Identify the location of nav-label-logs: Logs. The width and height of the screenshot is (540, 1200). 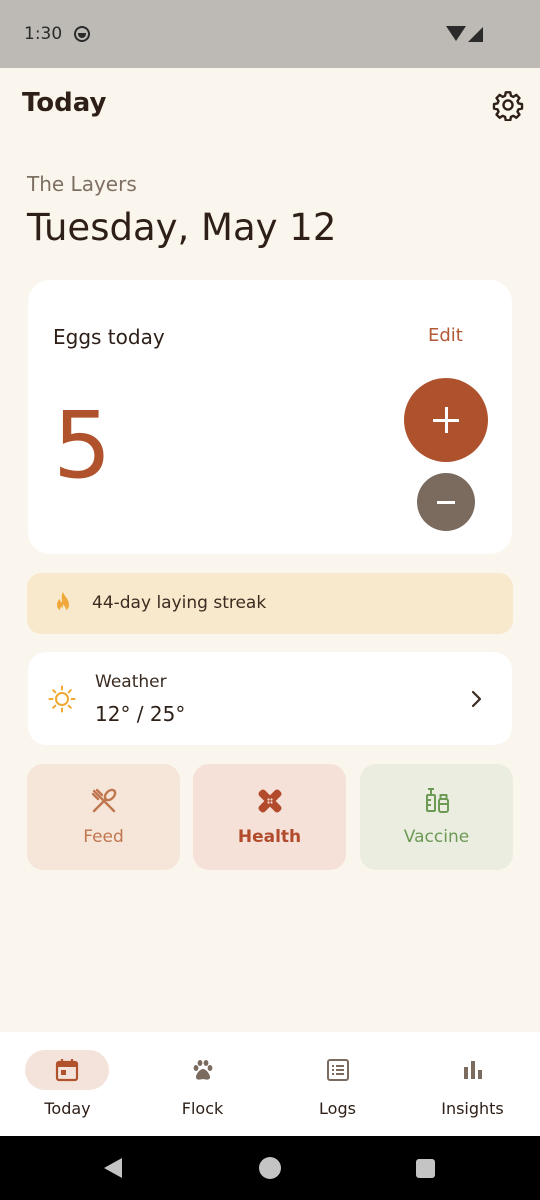
(337, 1108).